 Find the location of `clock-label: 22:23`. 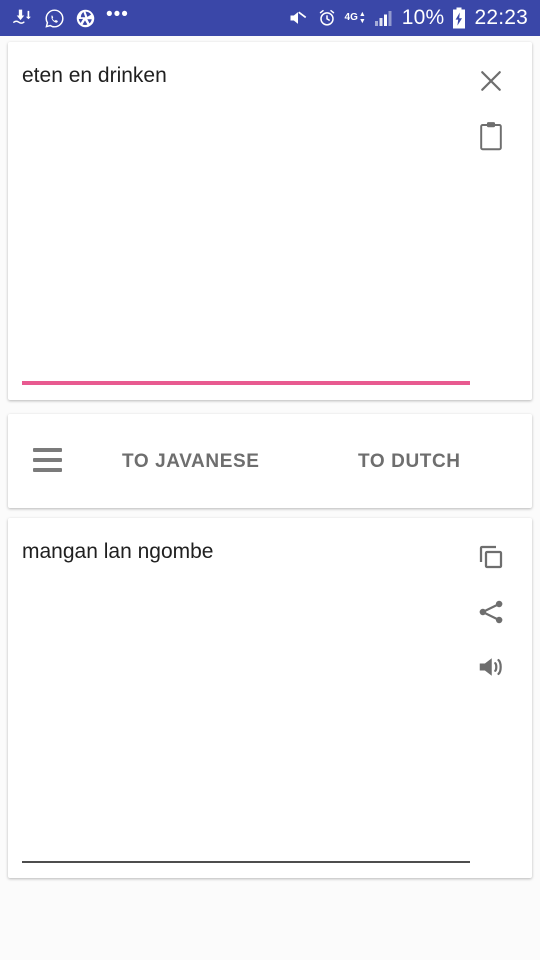

clock-label: 22:23 is located at coordinates (501, 17).